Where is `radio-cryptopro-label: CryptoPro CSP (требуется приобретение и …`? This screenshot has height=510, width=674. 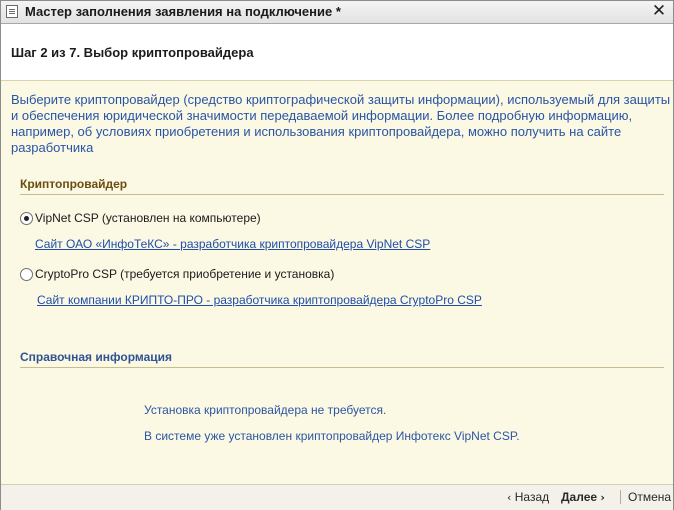 radio-cryptopro-label: CryptoPro CSP (требуется приобретение и … is located at coordinates (184, 274).